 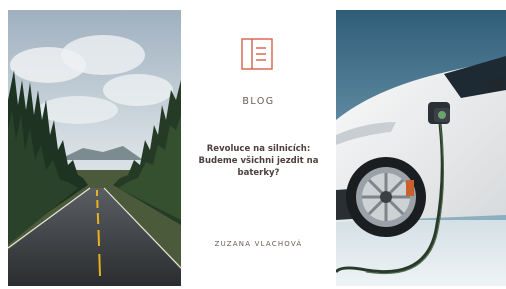 I want to click on author-name: ZUZANA VLACHOVÁ, so click(x=258, y=244).